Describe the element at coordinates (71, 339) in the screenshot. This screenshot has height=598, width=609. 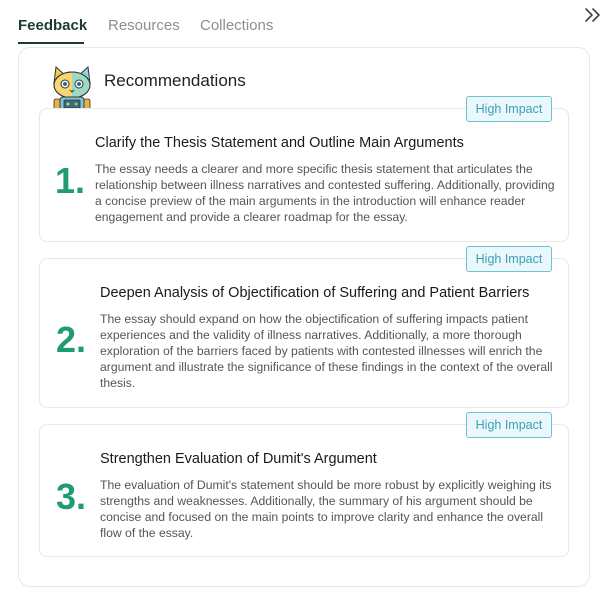
I see `recommendation-number: 2.` at that location.